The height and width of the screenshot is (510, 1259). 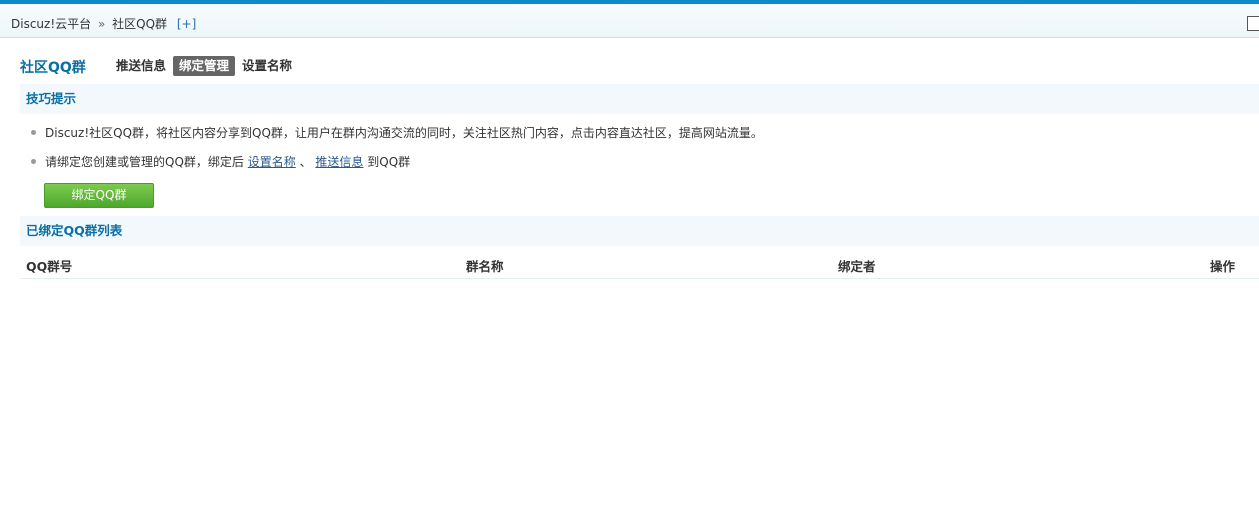 I want to click on breadcrumb: Discuz!云平台 » 社区QQ群 [+], so click(x=103, y=23).